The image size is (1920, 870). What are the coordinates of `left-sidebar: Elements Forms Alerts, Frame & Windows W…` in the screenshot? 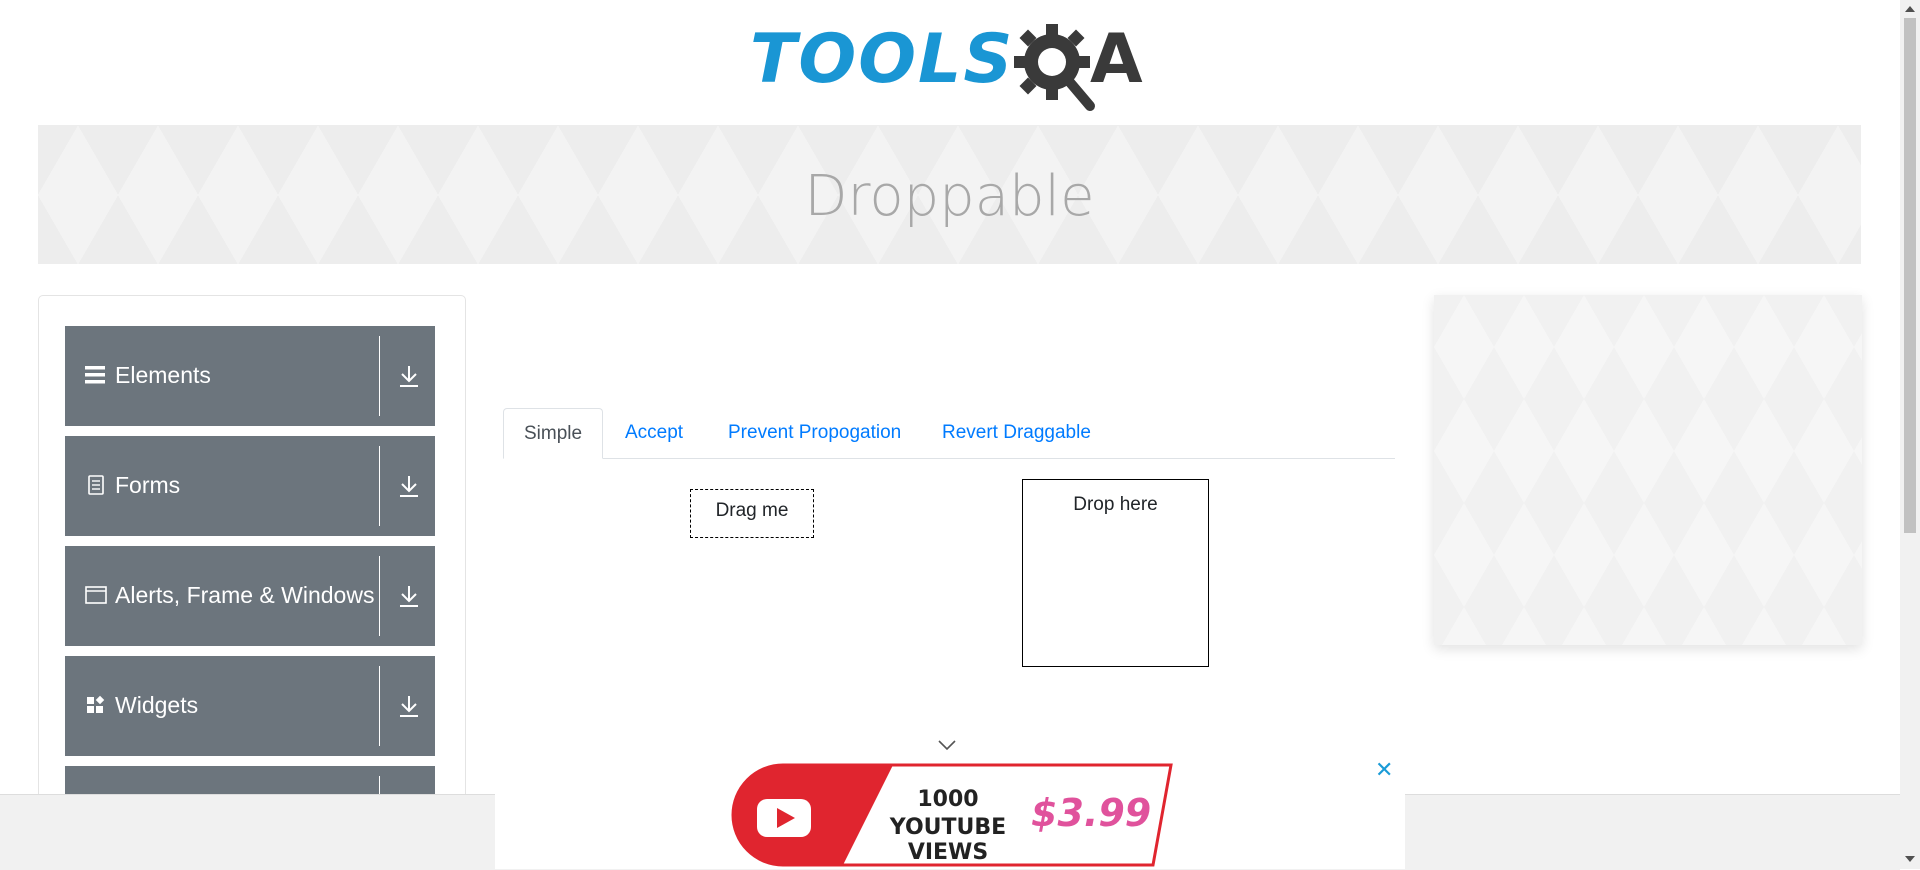 It's located at (252, 580).